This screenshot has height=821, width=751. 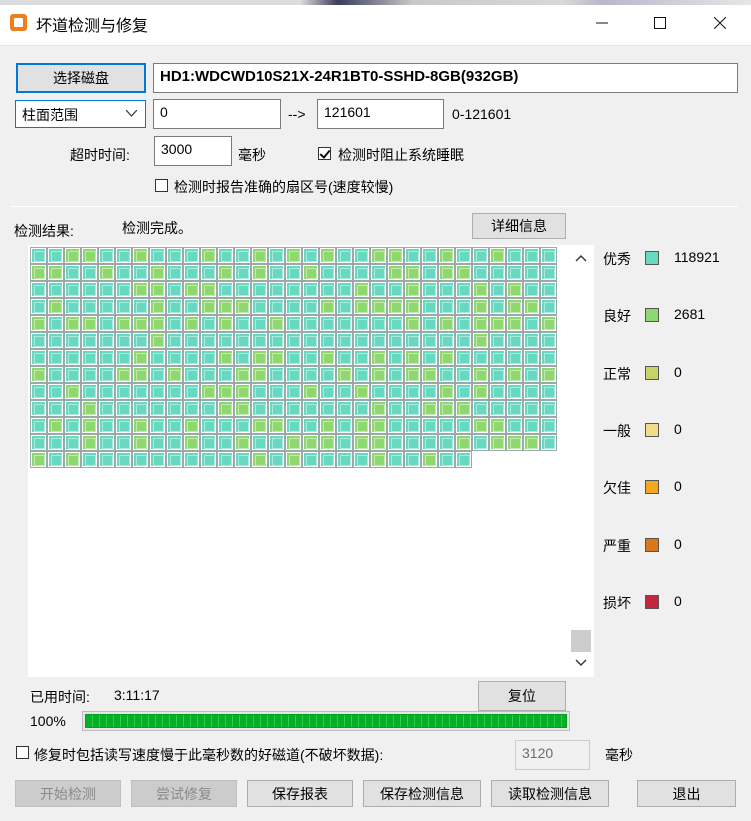 I want to click on details-button: 详细信息, so click(x=519, y=226).